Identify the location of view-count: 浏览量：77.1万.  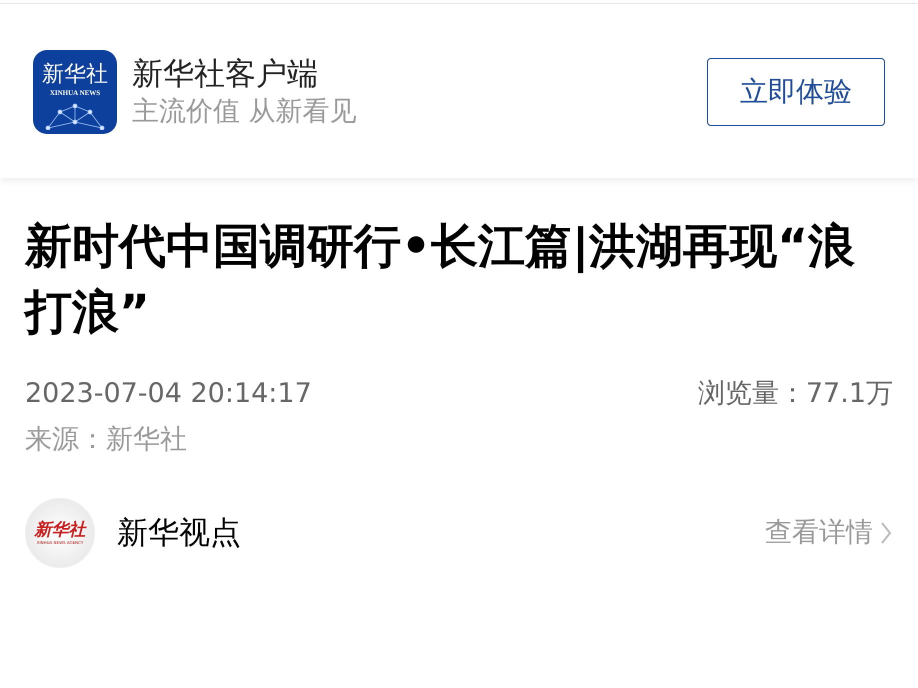
(795, 394).